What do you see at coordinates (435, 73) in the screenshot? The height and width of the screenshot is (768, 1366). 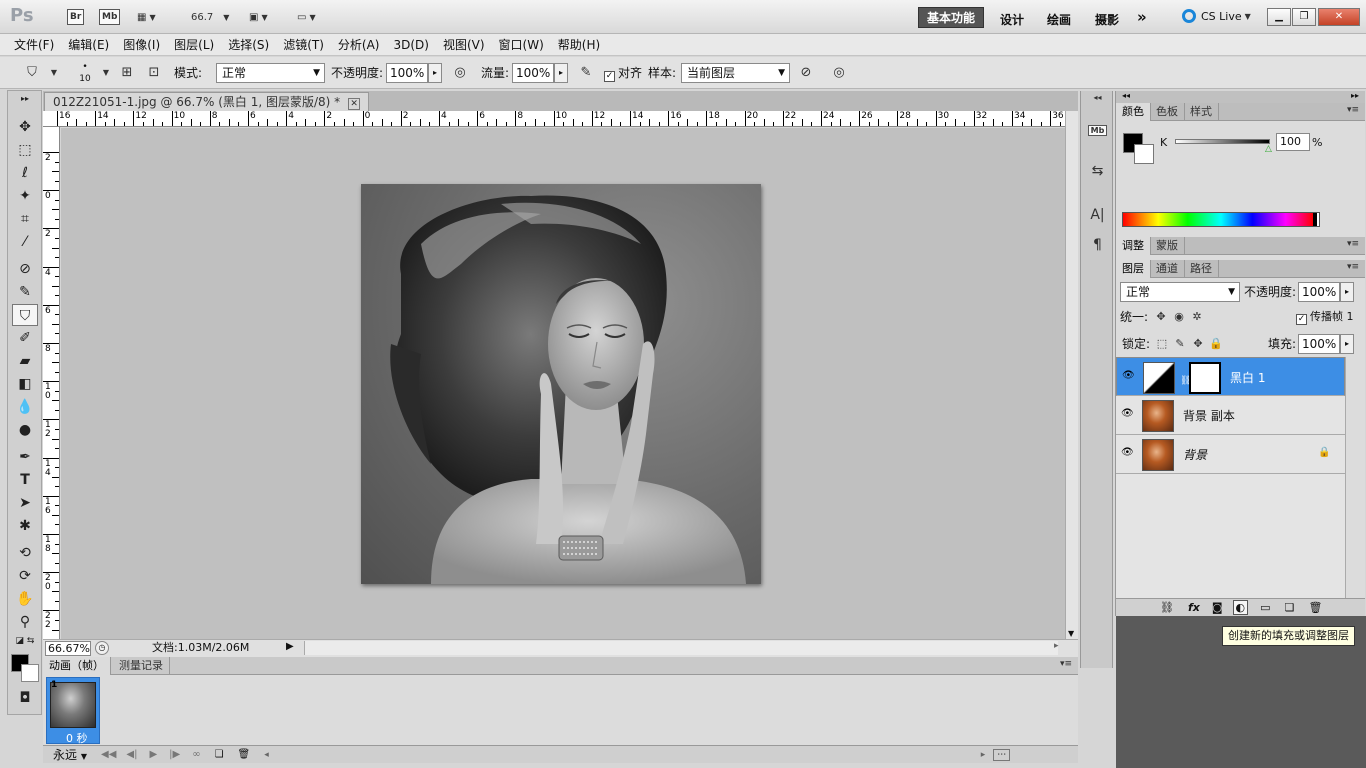 I see `opacity-slider-button: ▸` at bounding box center [435, 73].